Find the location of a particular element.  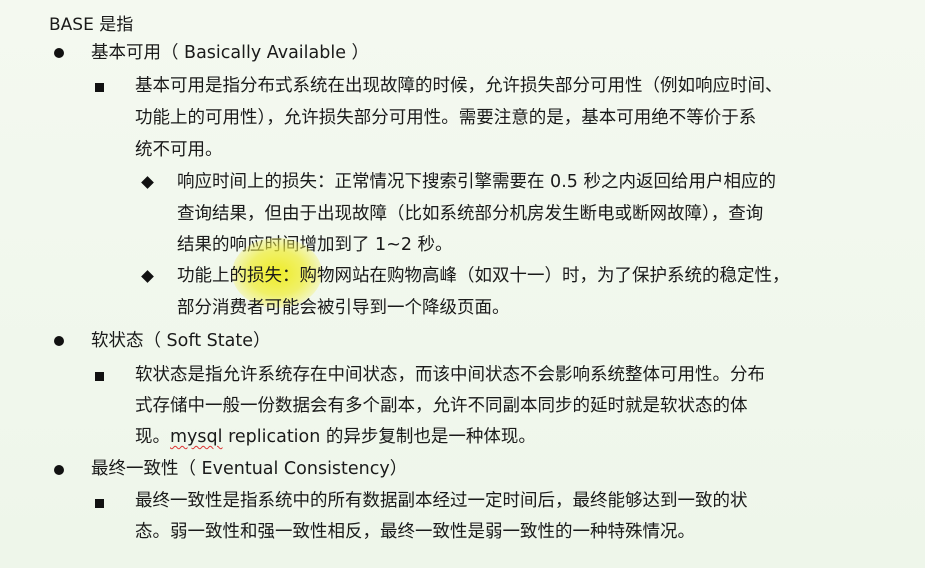

body-line: 式存储中一般一份数据会有多个副本，允许不同副本同步的延时就是软状态的体 is located at coordinates (441, 406).